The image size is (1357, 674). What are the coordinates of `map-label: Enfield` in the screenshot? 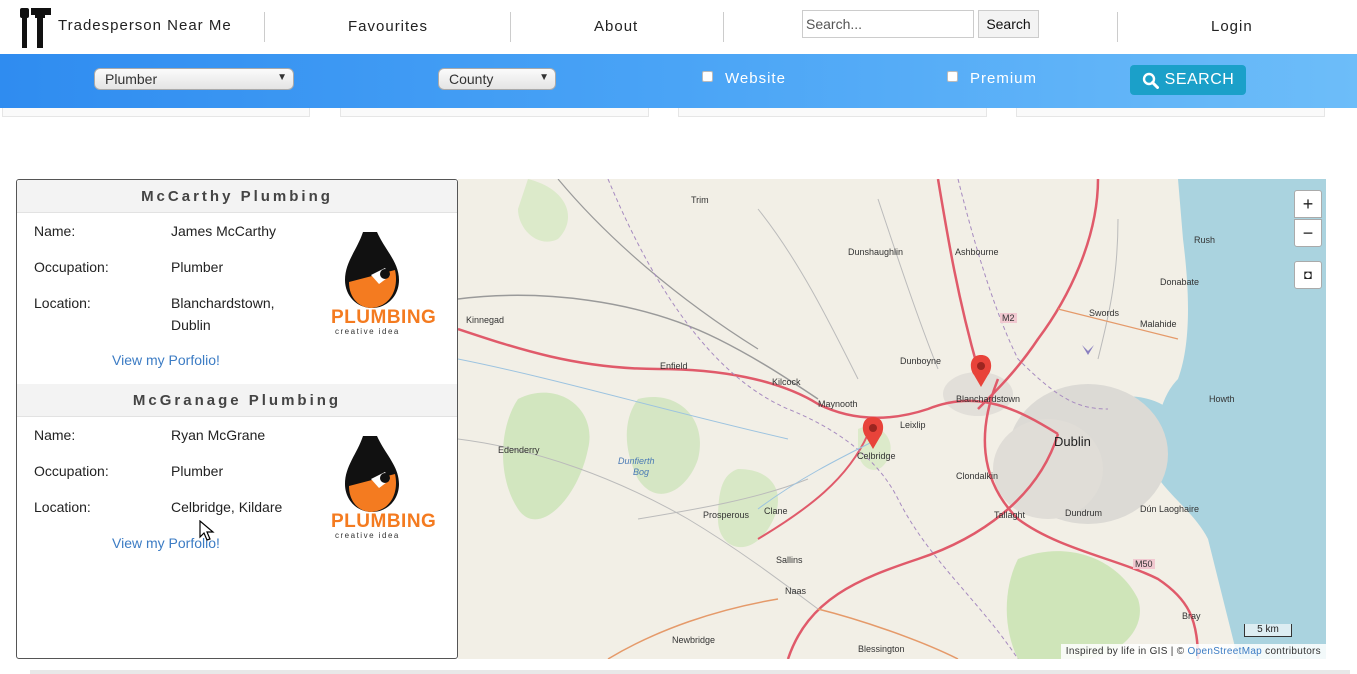 It's located at (674, 366).